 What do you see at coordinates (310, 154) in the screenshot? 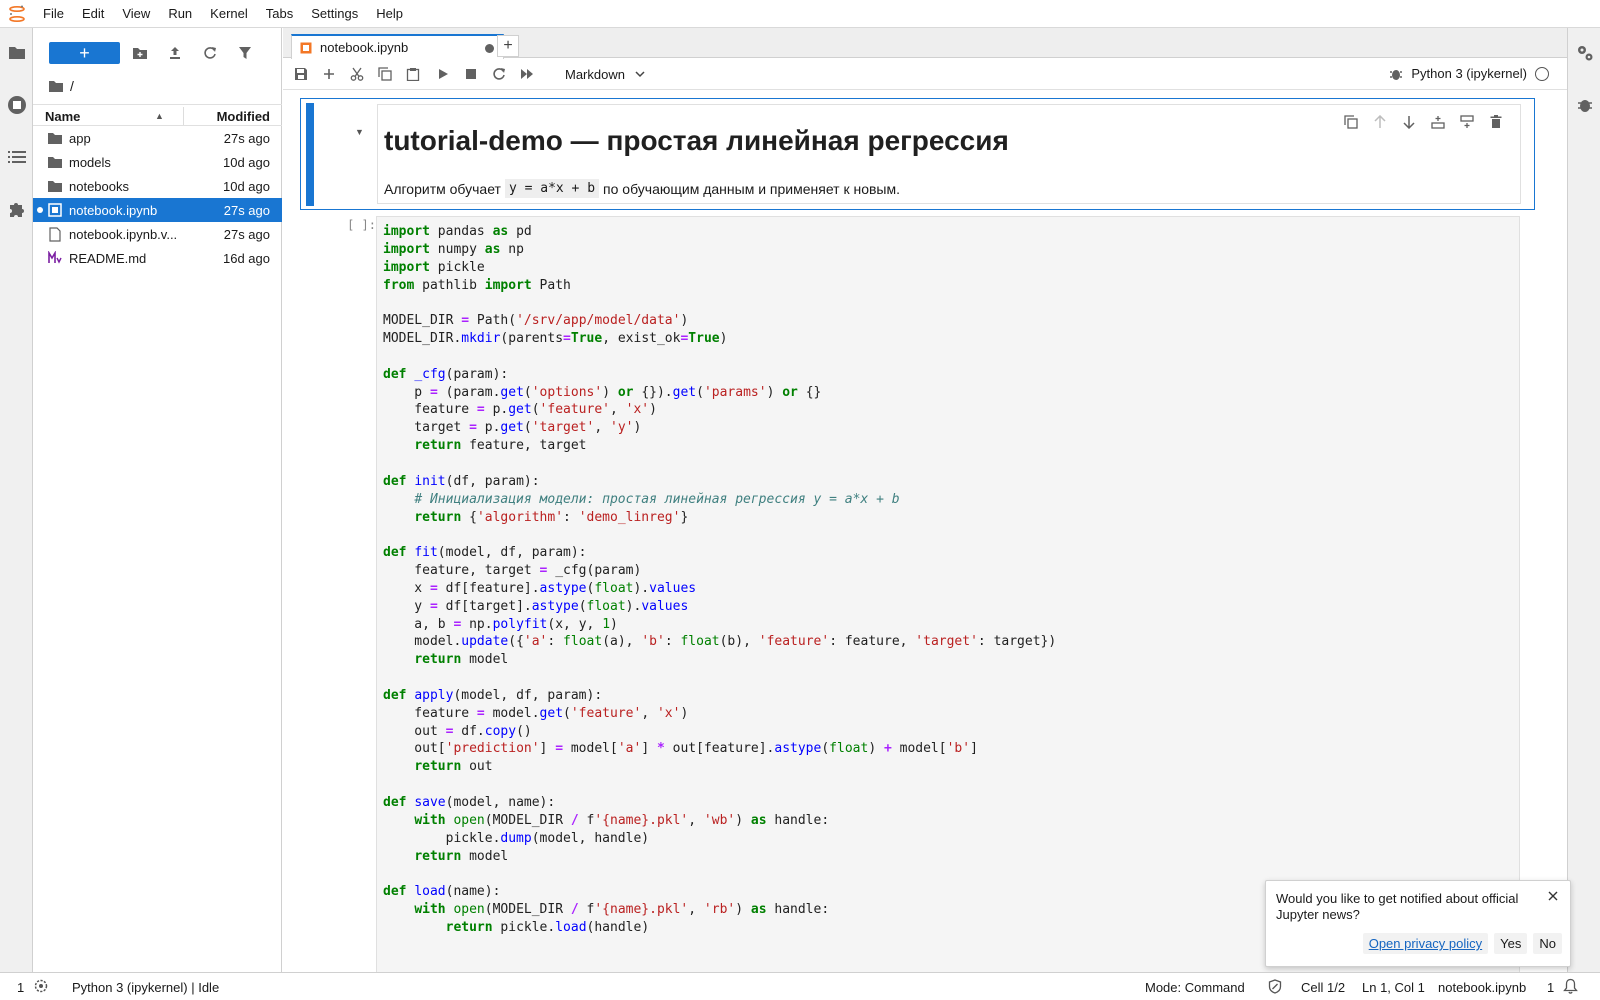
I see `cell-collapser` at bounding box center [310, 154].